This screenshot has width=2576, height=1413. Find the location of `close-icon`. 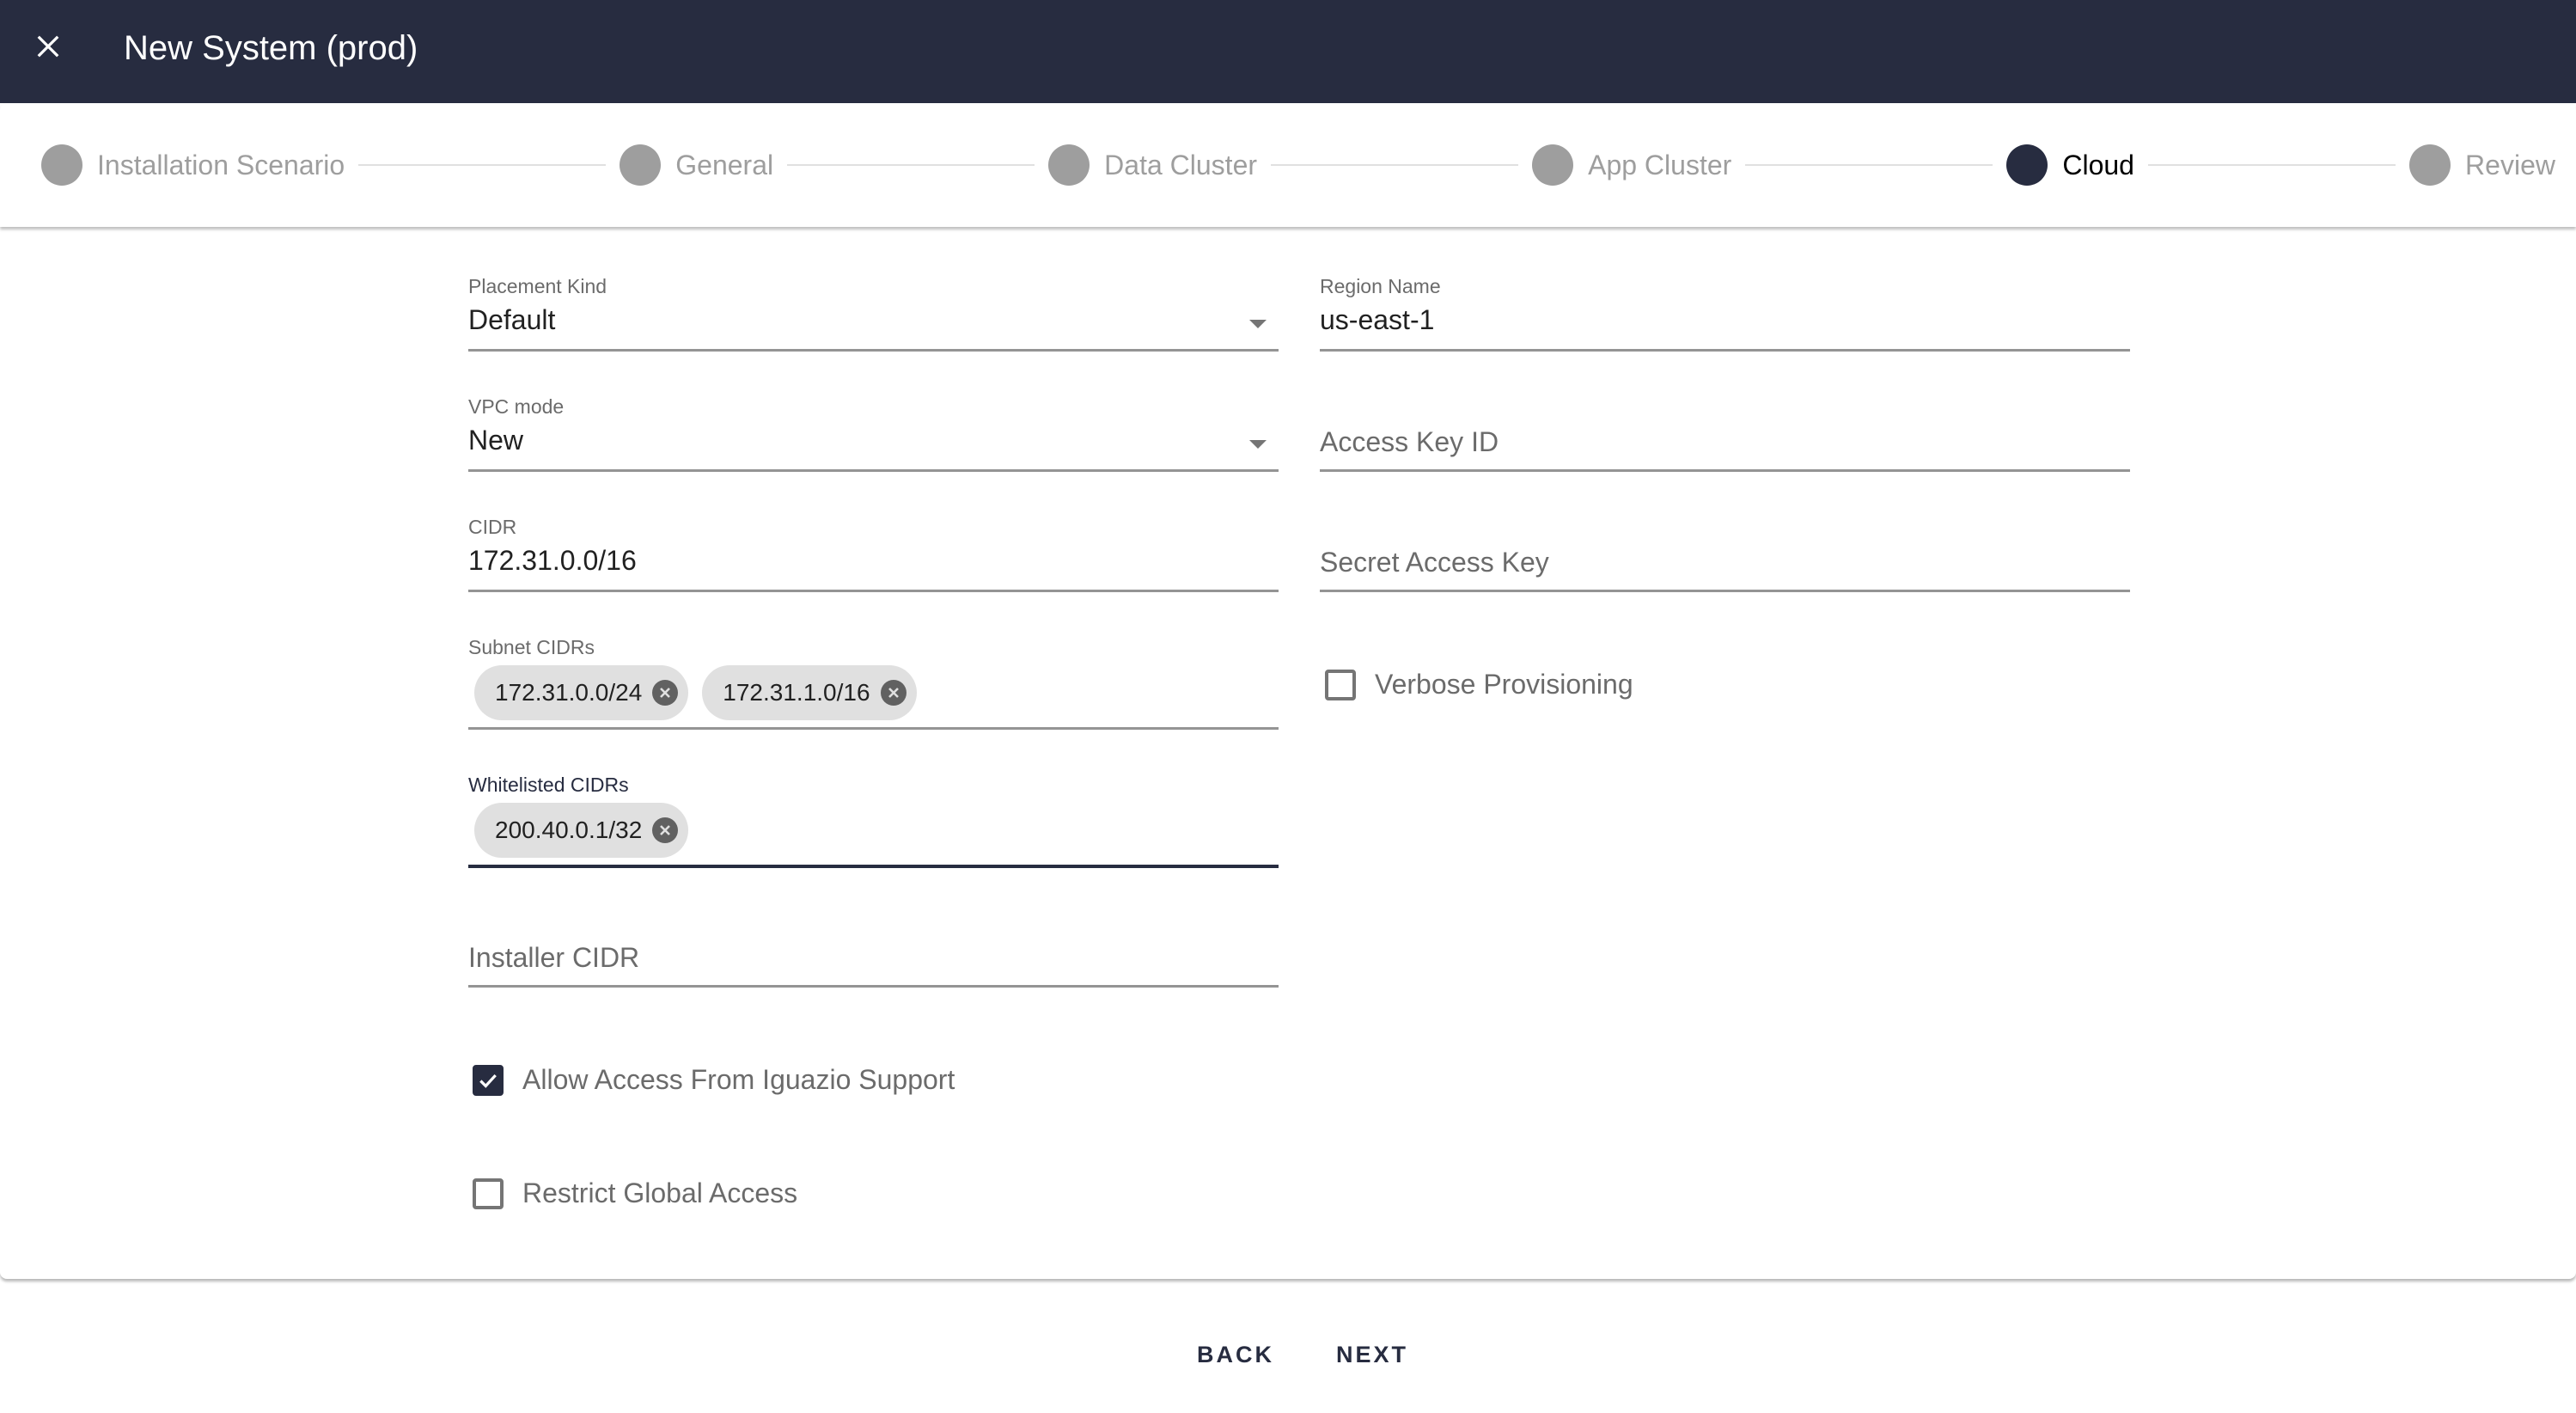

close-icon is located at coordinates (48, 49).